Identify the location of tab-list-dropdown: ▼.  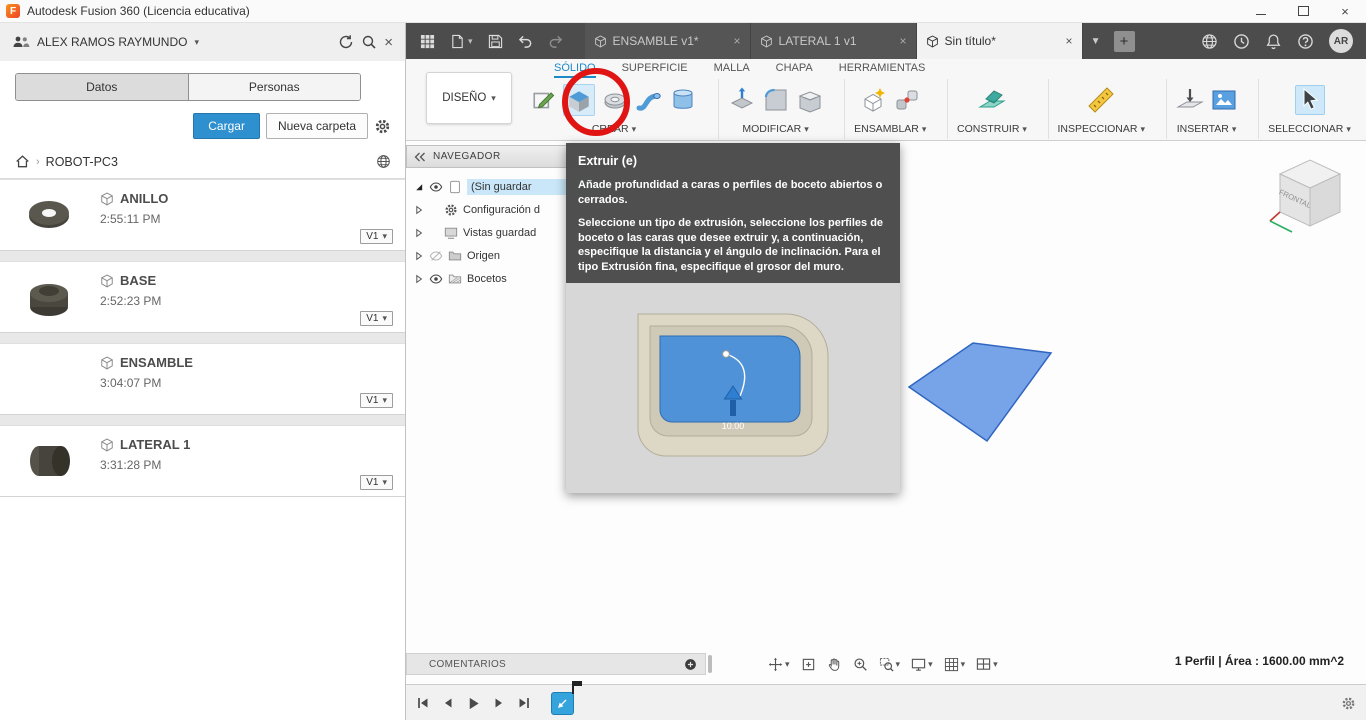
(1096, 41).